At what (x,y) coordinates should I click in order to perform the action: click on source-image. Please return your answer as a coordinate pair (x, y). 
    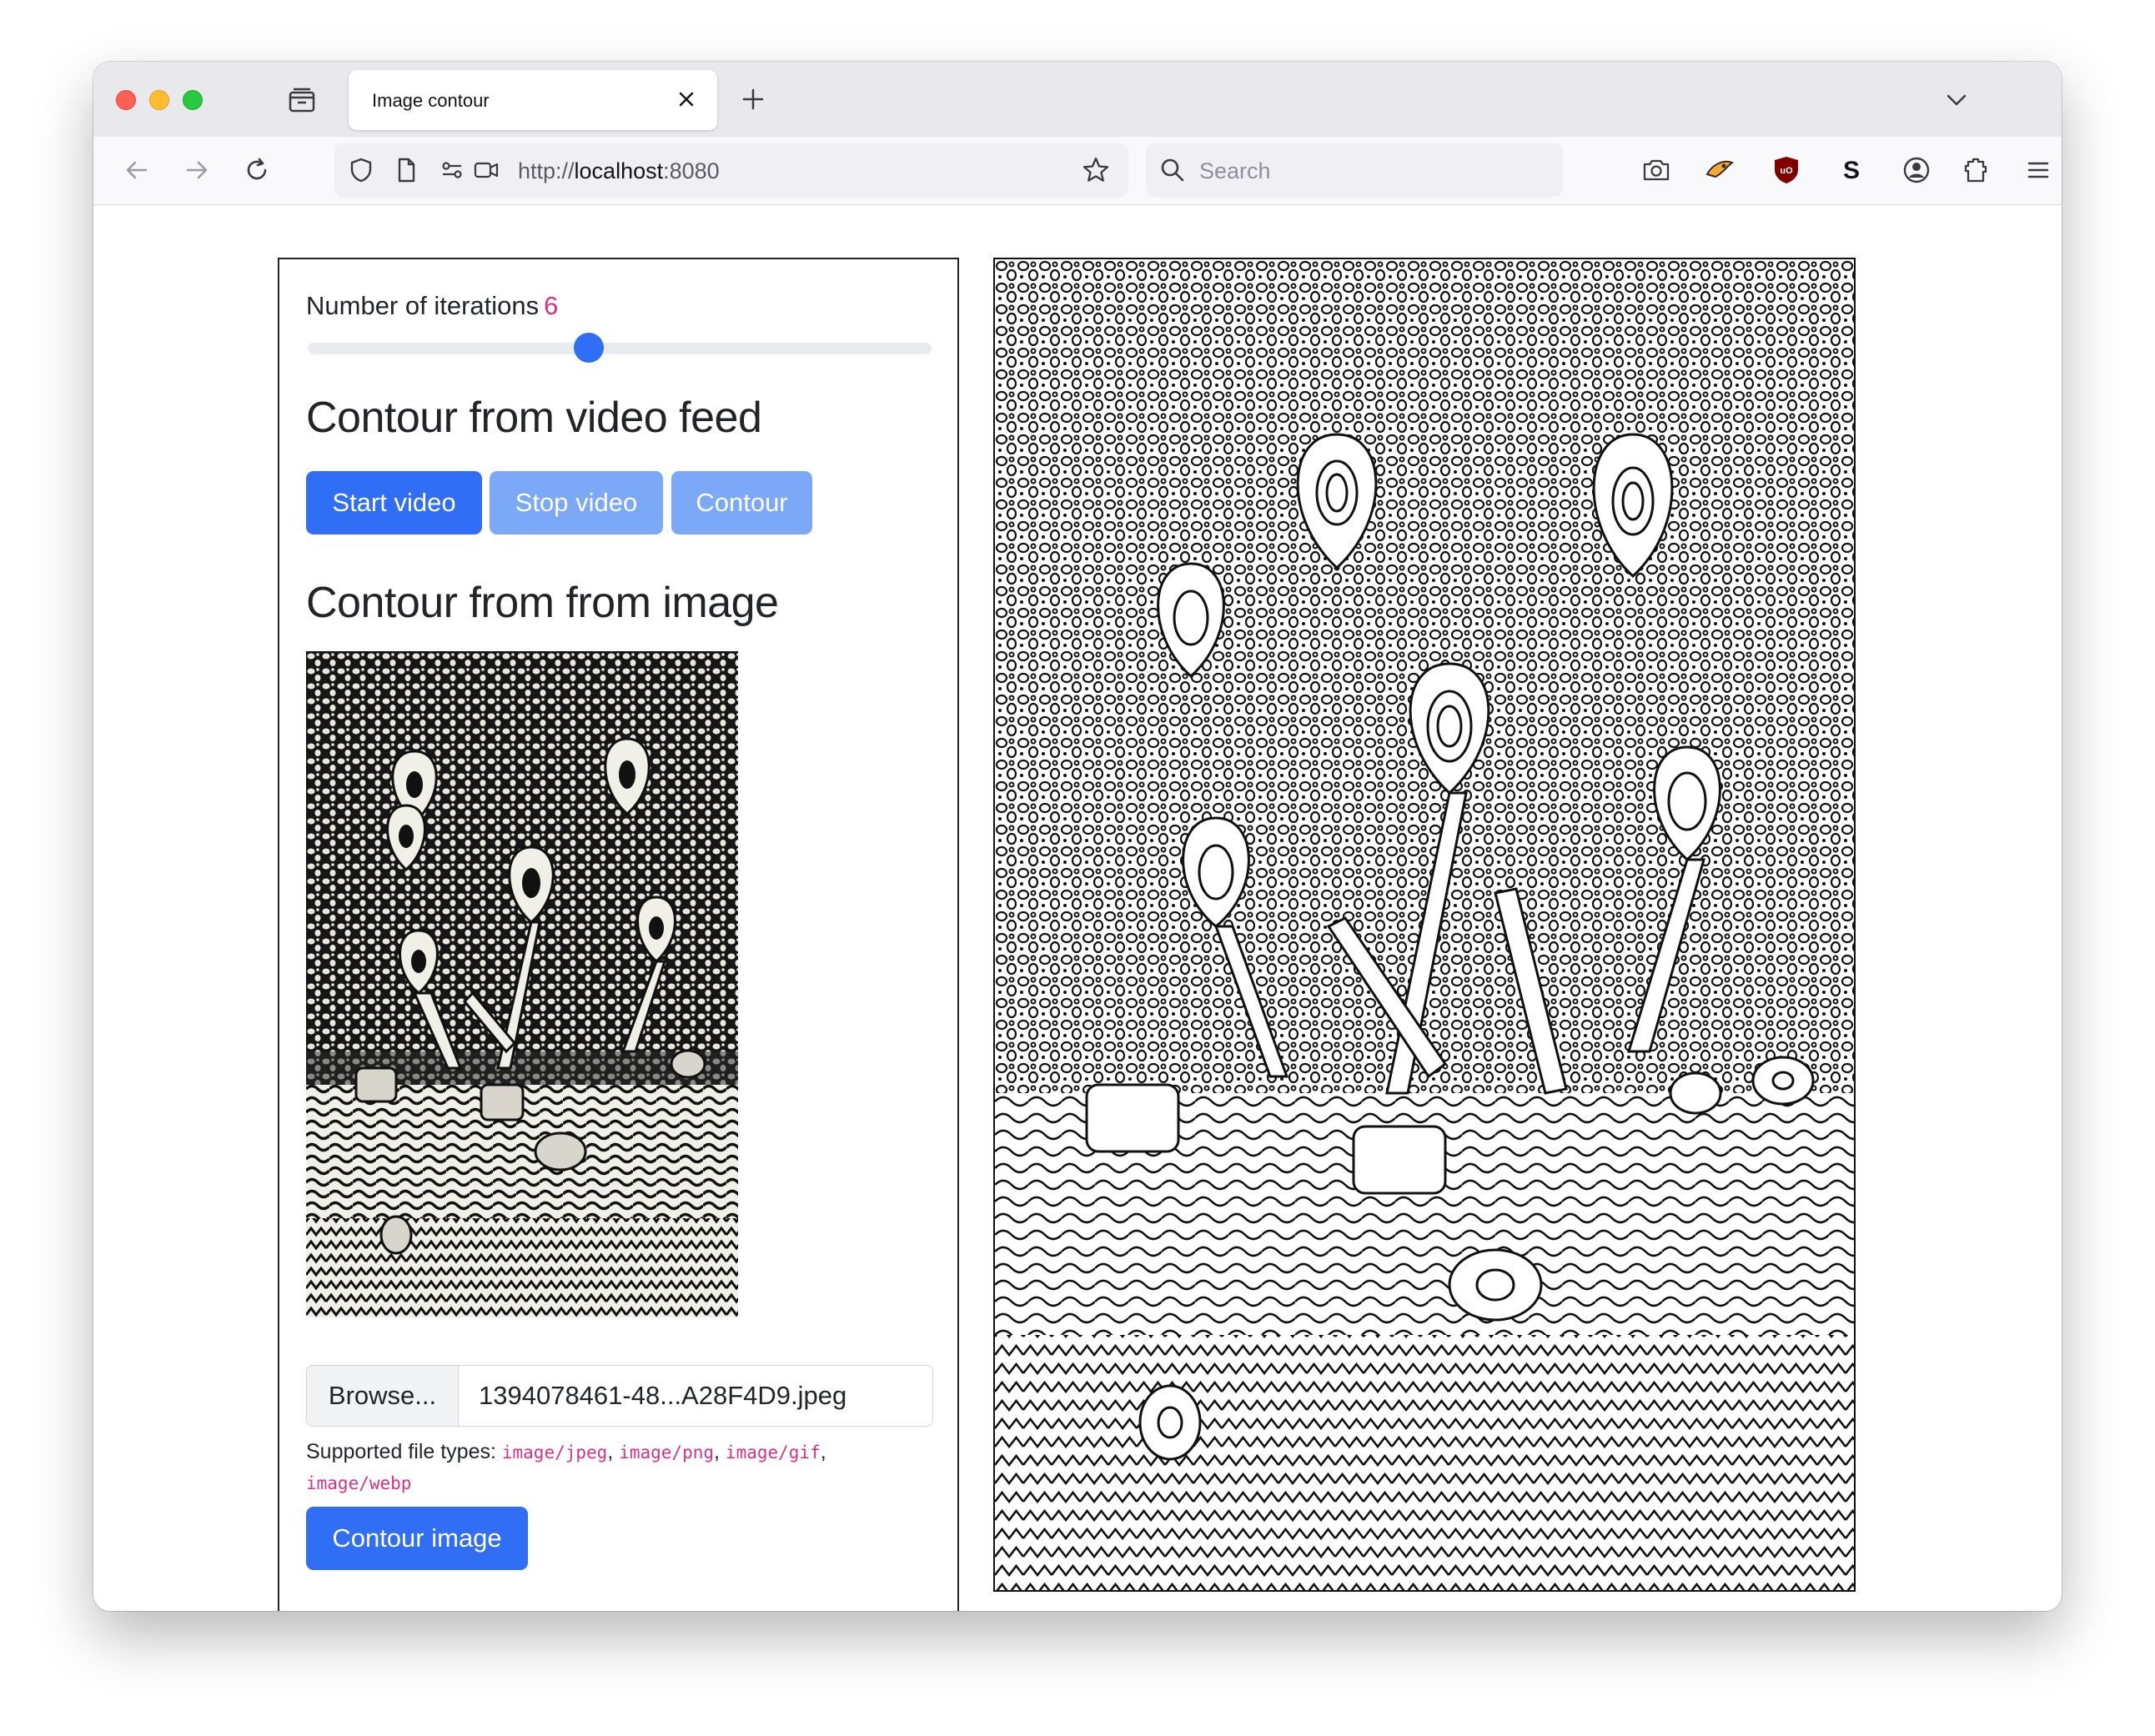
    Looking at the image, I should click on (522, 984).